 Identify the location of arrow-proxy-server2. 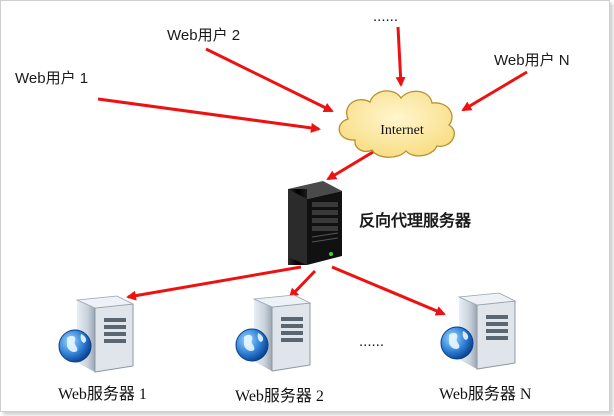
(302, 284).